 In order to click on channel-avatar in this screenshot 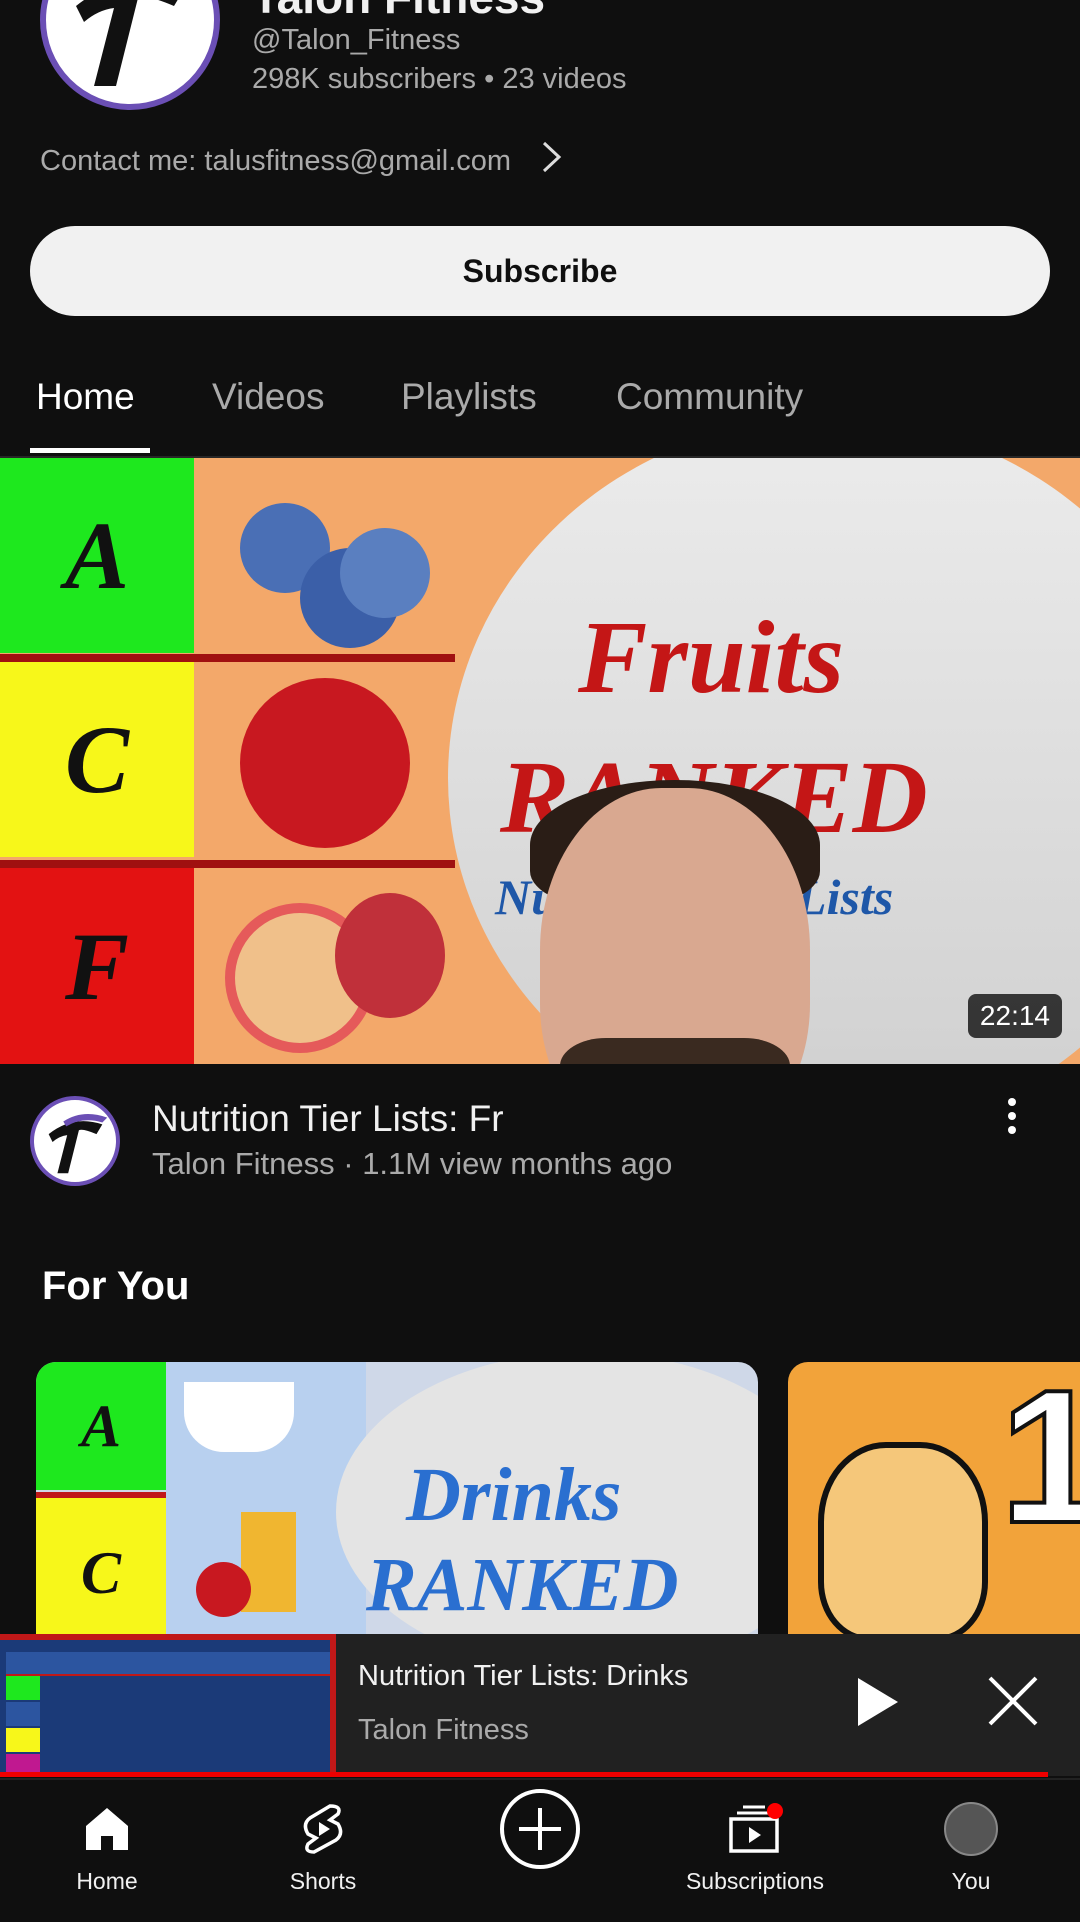, I will do `click(130, 55)`.